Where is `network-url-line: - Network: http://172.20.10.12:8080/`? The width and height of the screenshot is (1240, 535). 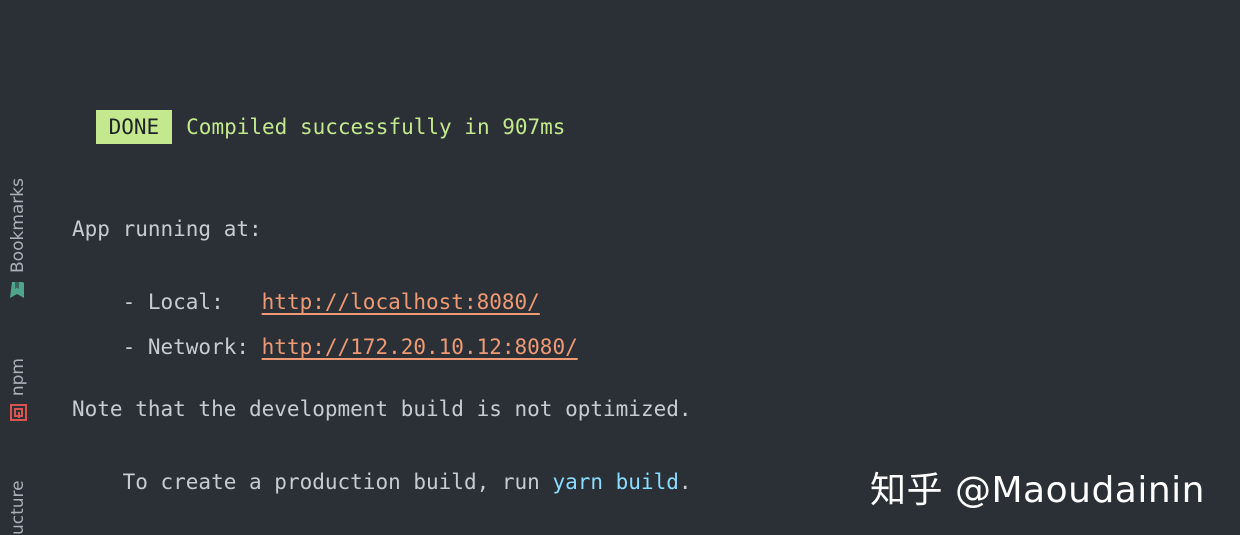 network-url-line: - Network: http://172.20.10.12:8080/ is located at coordinates (325, 347).